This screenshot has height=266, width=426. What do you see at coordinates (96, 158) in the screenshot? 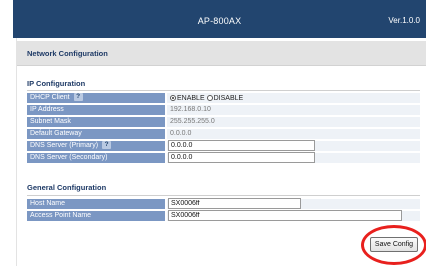
I see `dns-secondary-label: DNS Server (Secondary)` at bounding box center [96, 158].